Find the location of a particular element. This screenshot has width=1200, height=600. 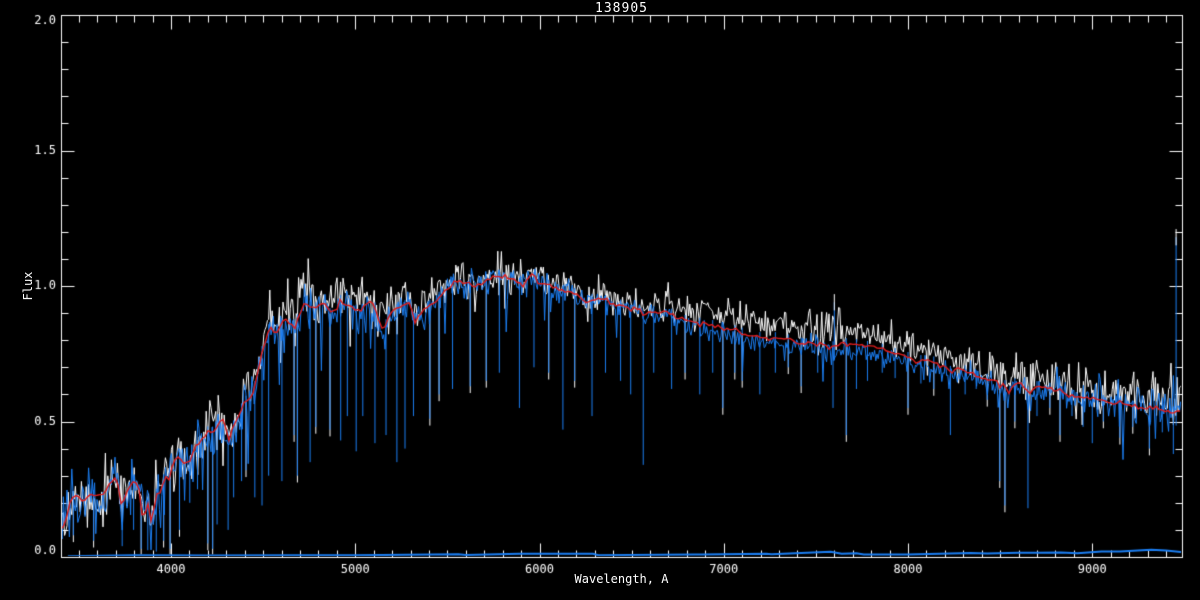

y-axis-label: Flux is located at coordinates (28, 286).